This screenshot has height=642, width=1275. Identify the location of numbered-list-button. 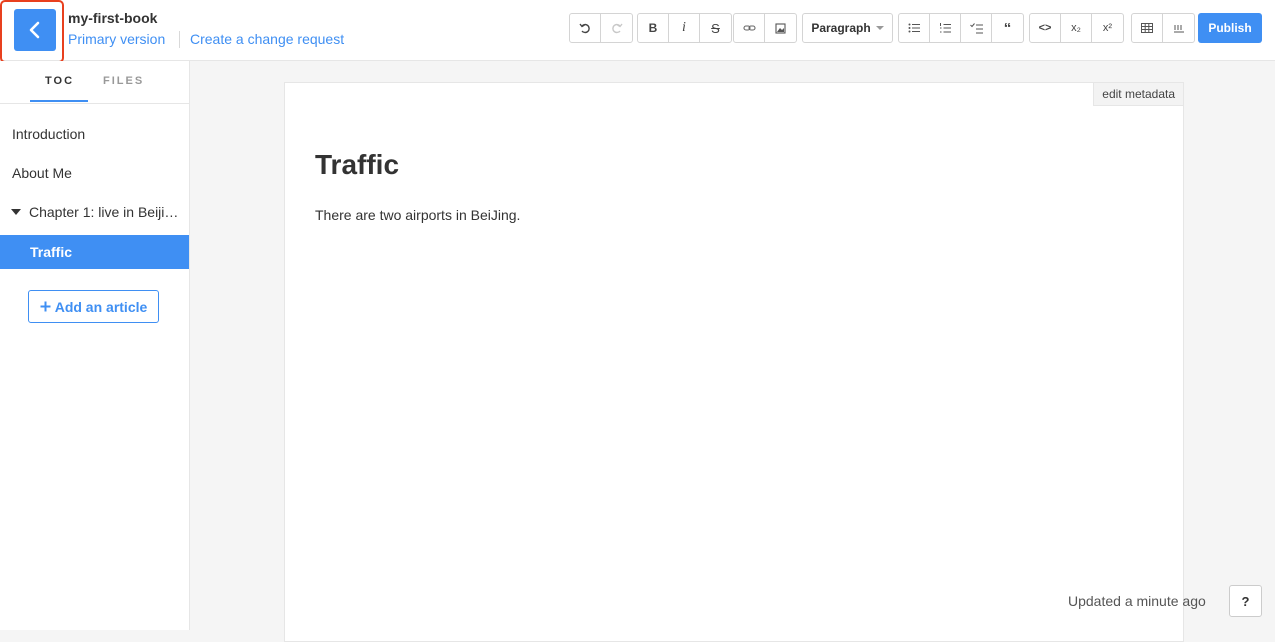
(945, 28).